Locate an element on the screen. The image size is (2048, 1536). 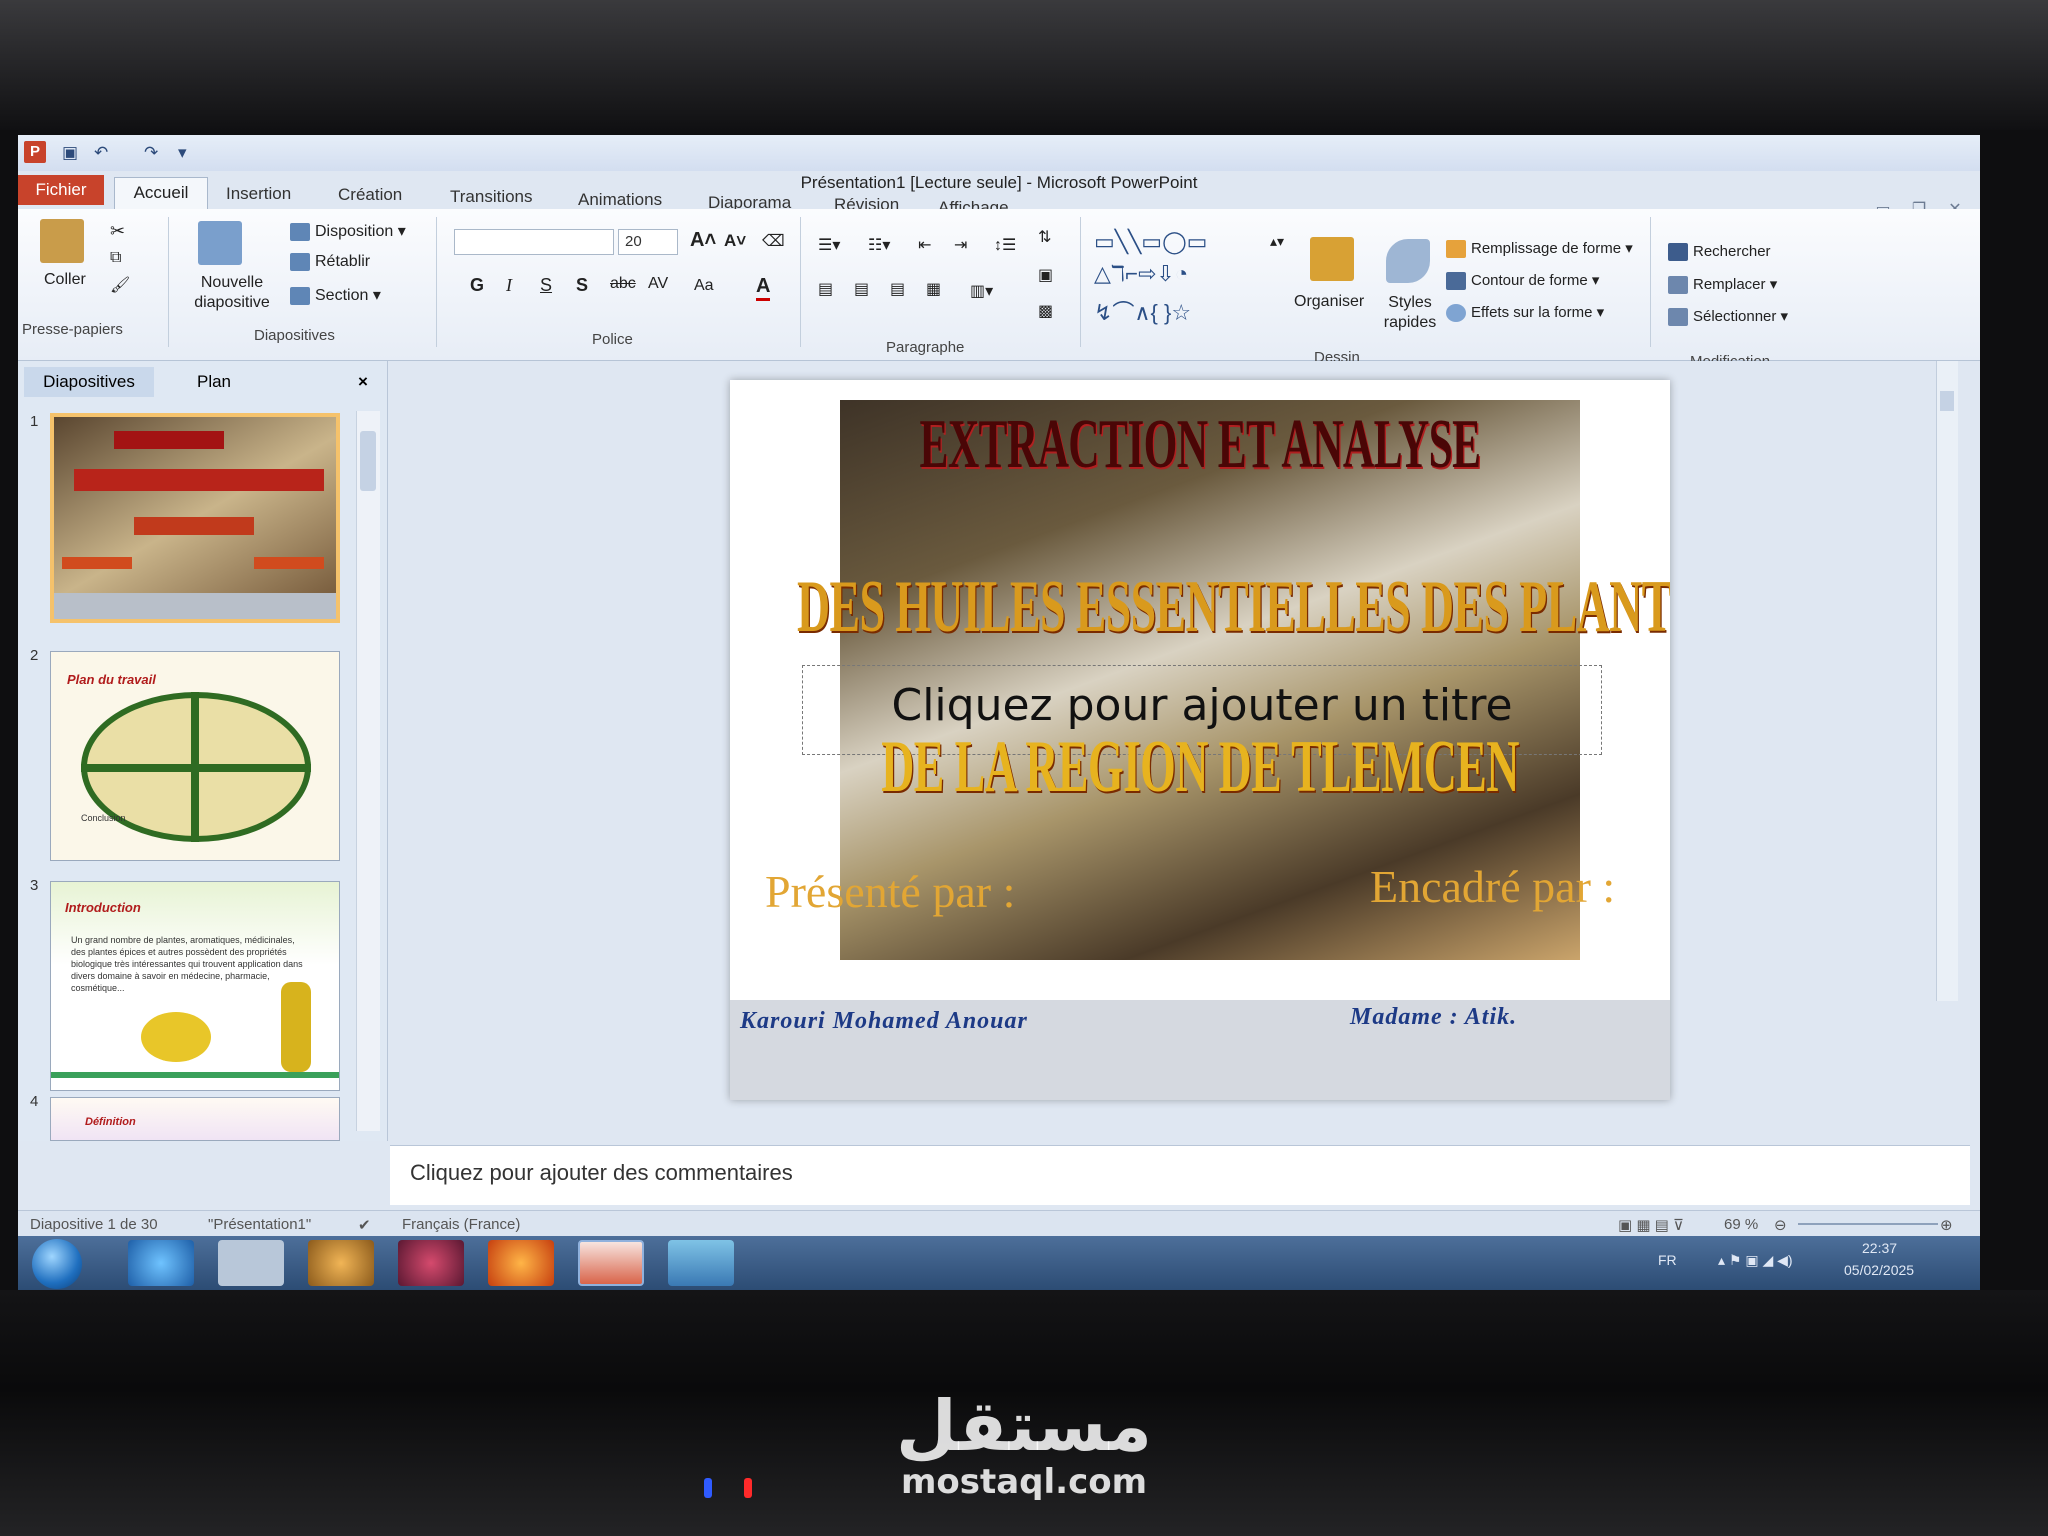
zoom-out-icon: ⊖ is located at coordinates (1780, 1225).